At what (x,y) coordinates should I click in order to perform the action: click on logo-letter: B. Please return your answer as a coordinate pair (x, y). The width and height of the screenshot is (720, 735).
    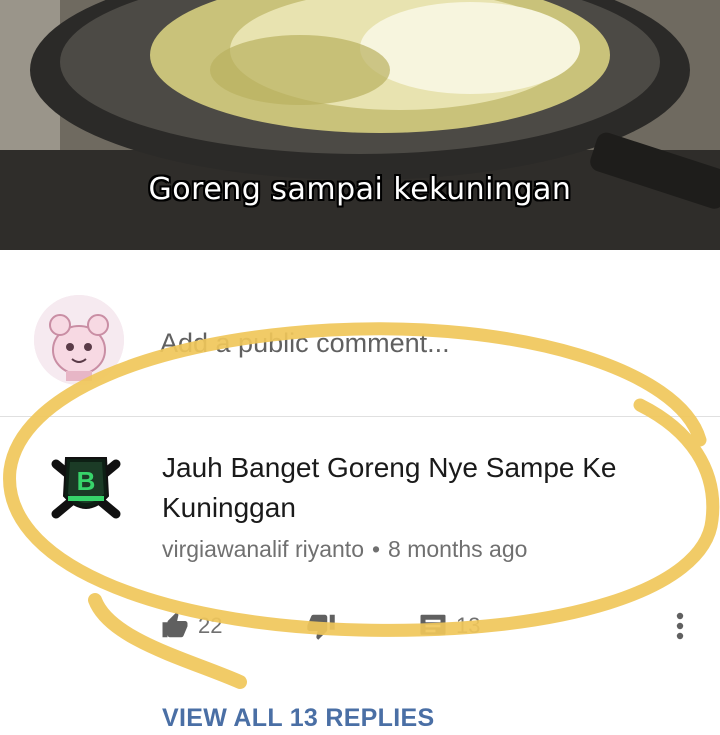
    Looking at the image, I should click on (86, 481).